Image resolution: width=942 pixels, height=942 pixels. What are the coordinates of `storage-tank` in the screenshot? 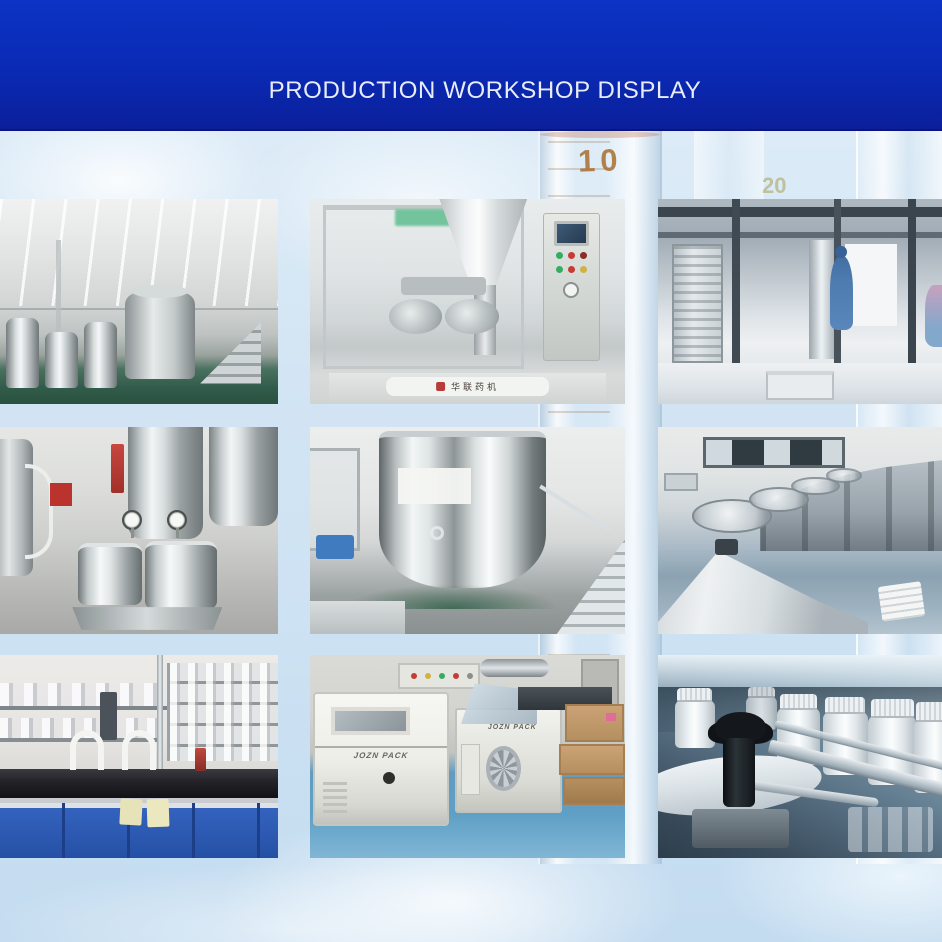 It's located at (243, 477).